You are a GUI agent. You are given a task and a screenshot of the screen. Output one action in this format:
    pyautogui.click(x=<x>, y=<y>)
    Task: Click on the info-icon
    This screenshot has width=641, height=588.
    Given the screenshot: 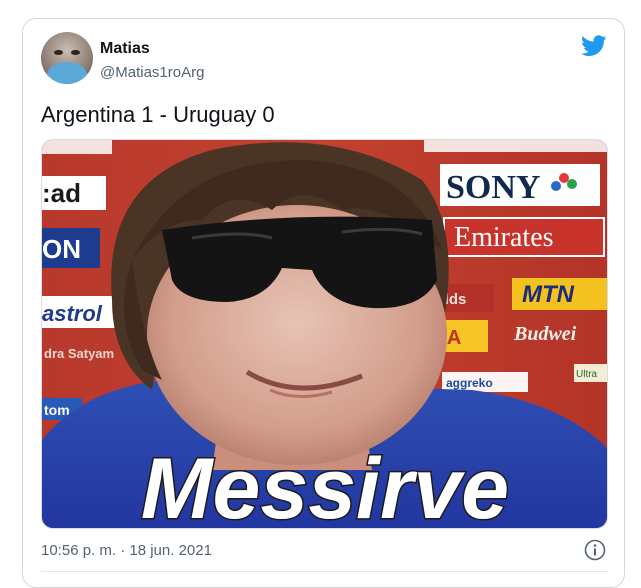 What is the action you would take?
    pyautogui.click(x=595, y=550)
    